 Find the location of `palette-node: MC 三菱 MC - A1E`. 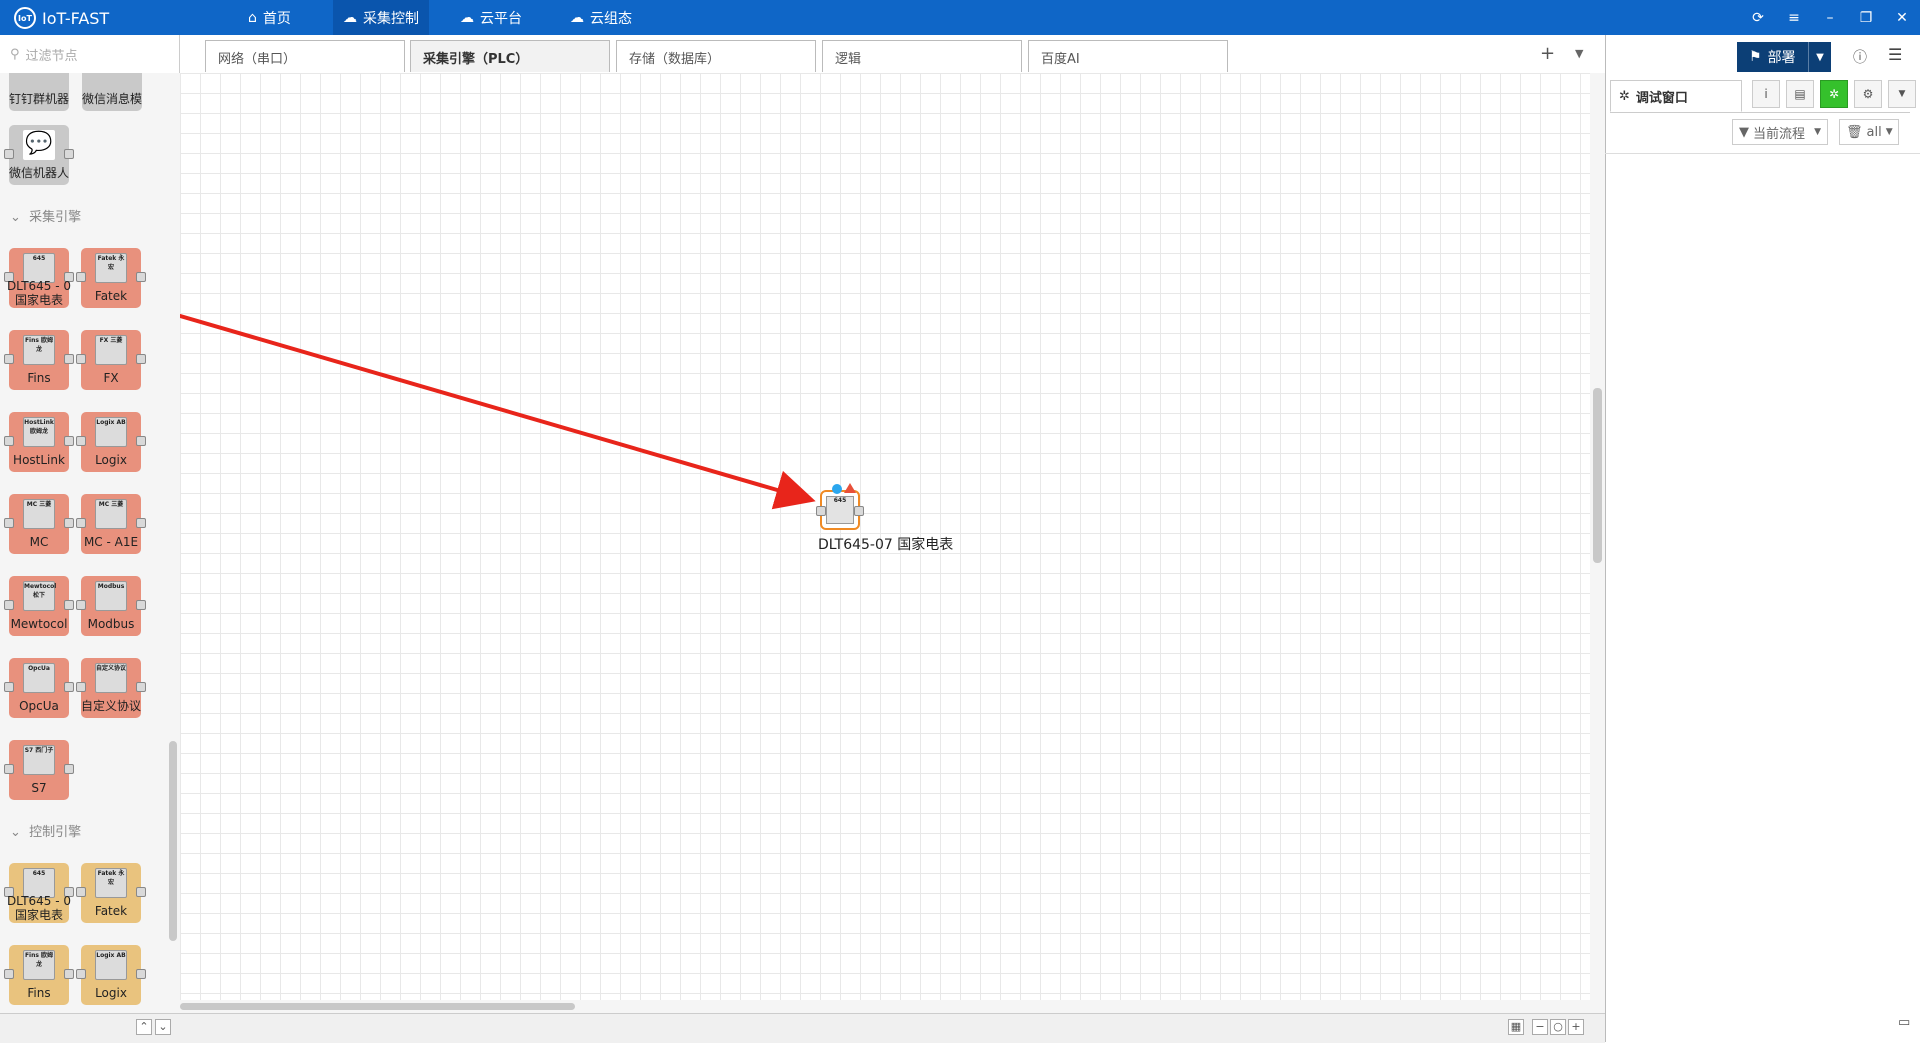

palette-node: MC 三菱 MC - A1E is located at coordinates (111, 524).